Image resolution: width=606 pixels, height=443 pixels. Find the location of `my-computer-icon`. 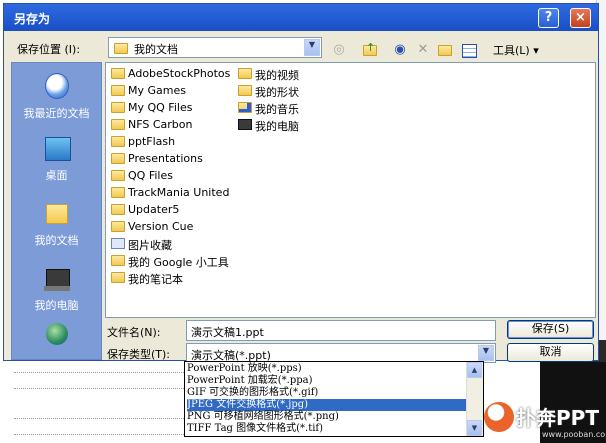

my-computer-icon is located at coordinates (57, 280).